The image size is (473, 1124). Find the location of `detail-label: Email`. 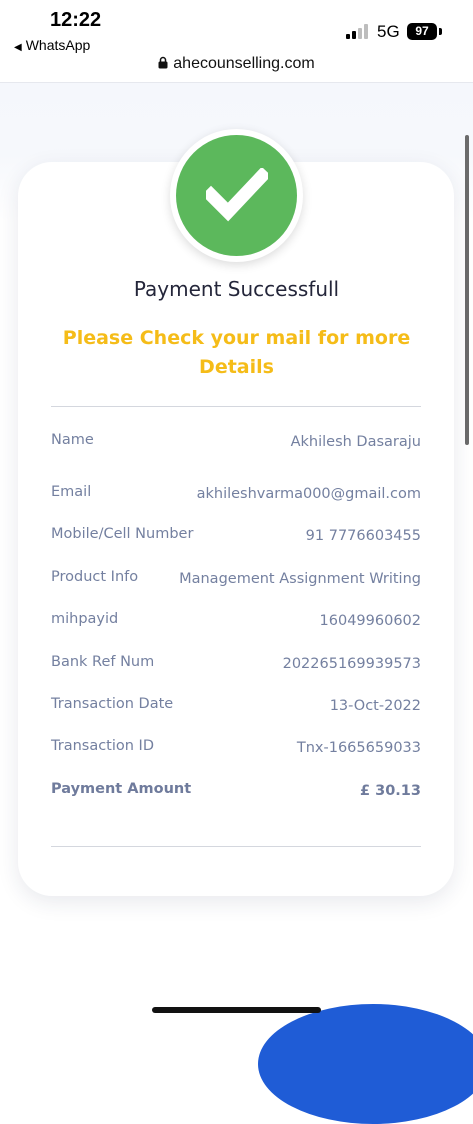

detail-label: Email is located at coordinates (71, 492).